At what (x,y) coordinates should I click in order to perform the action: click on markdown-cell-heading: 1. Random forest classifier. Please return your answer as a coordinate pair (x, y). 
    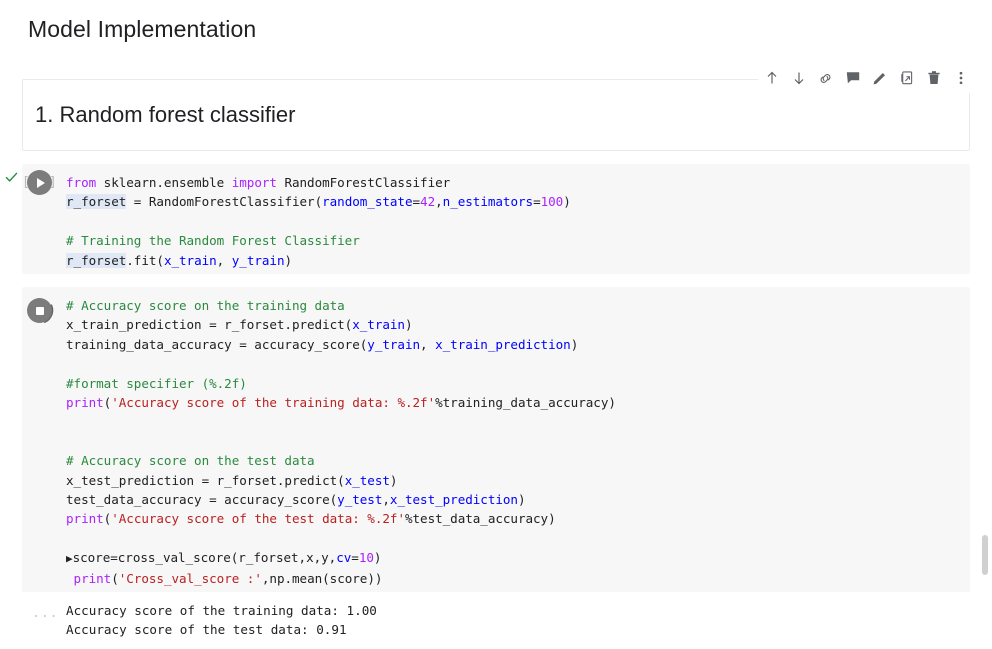
    Looking at the image, I should click on (165, 114).